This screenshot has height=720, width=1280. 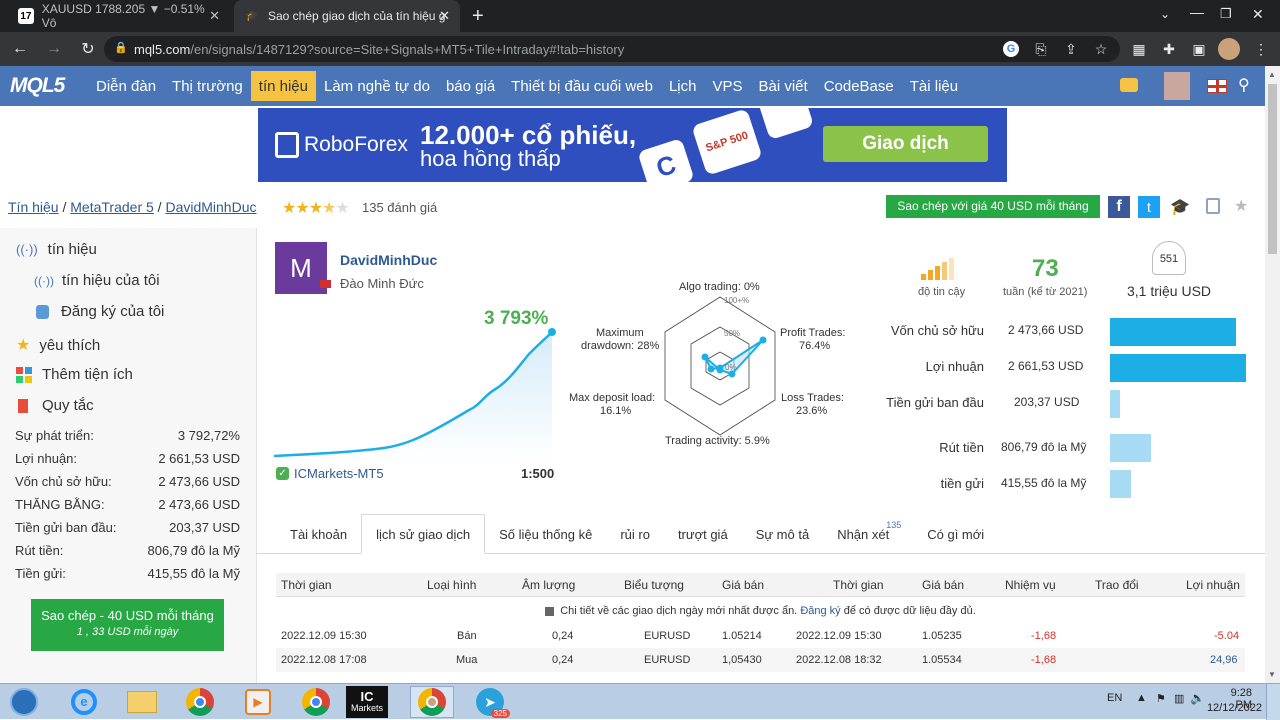 I want to click on facebook-icon: f, so click(x=1119, y=207).